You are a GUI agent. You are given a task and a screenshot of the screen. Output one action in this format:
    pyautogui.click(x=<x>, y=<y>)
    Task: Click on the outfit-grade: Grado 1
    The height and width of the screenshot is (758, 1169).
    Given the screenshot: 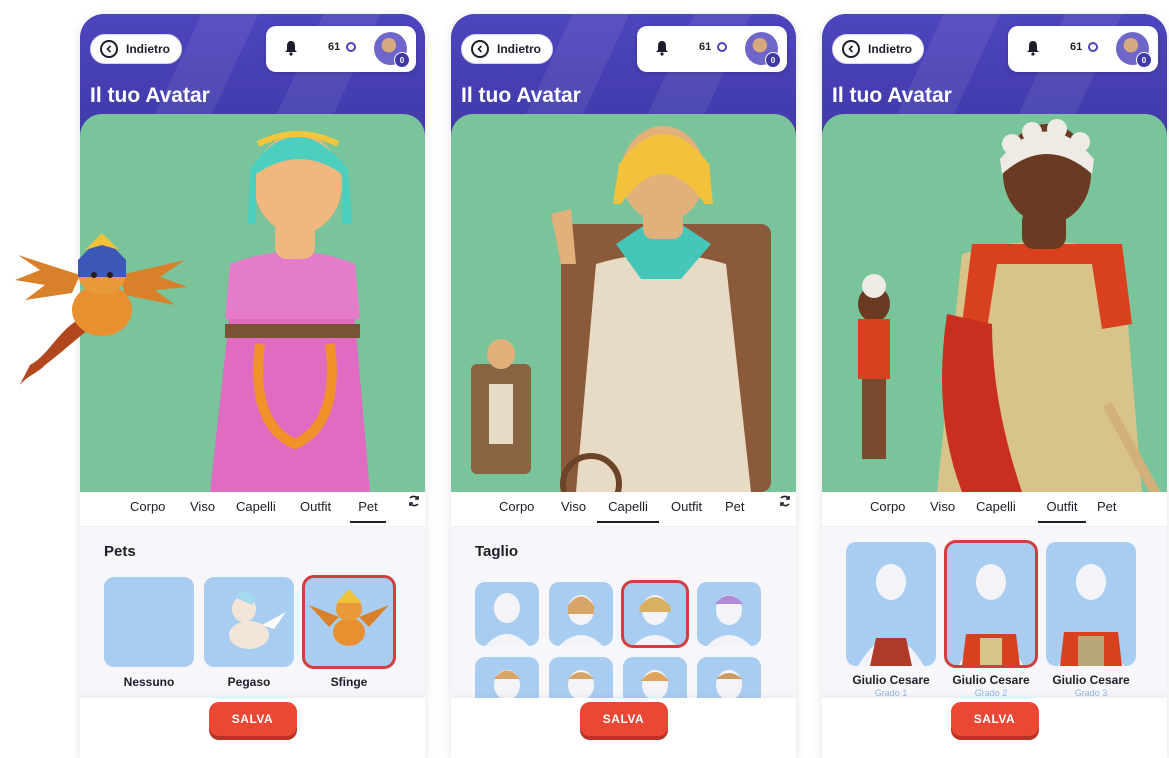 What is the action you would take?
    pyautogui.click(x=891, y=693)
    